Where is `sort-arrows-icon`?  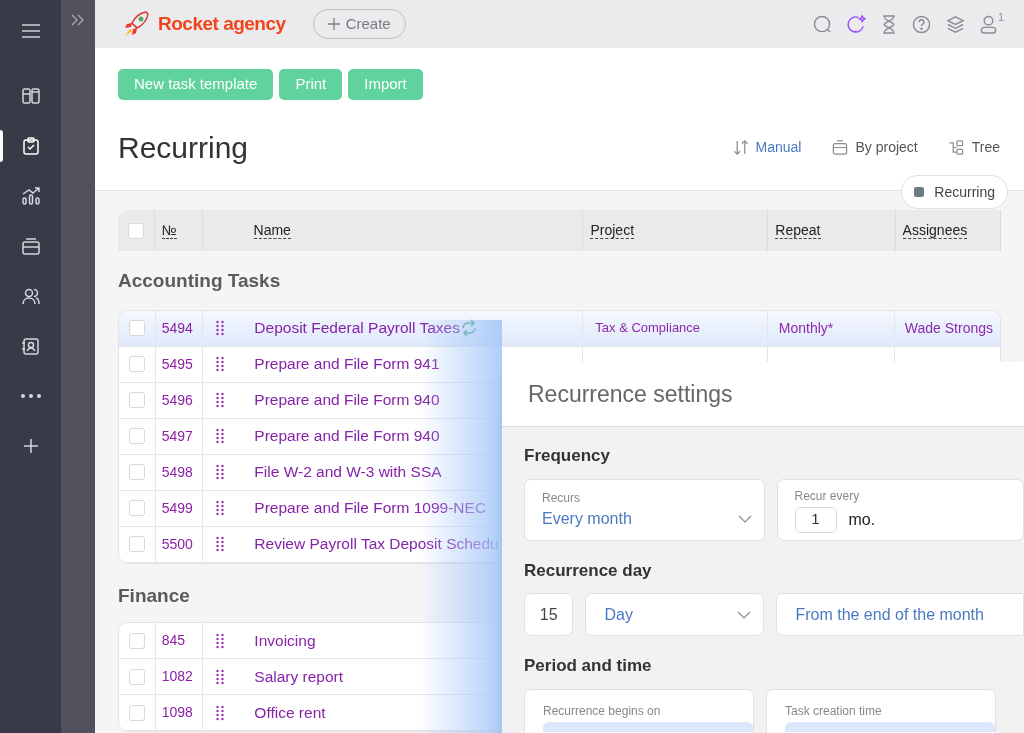 sort-arrows-icon is located at coordinates (740, 147).